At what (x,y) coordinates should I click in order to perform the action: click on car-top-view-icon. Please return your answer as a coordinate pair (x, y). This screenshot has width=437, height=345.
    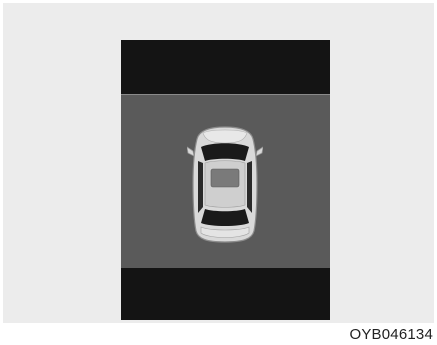
    Looking at the image, I should click on (225, 184).